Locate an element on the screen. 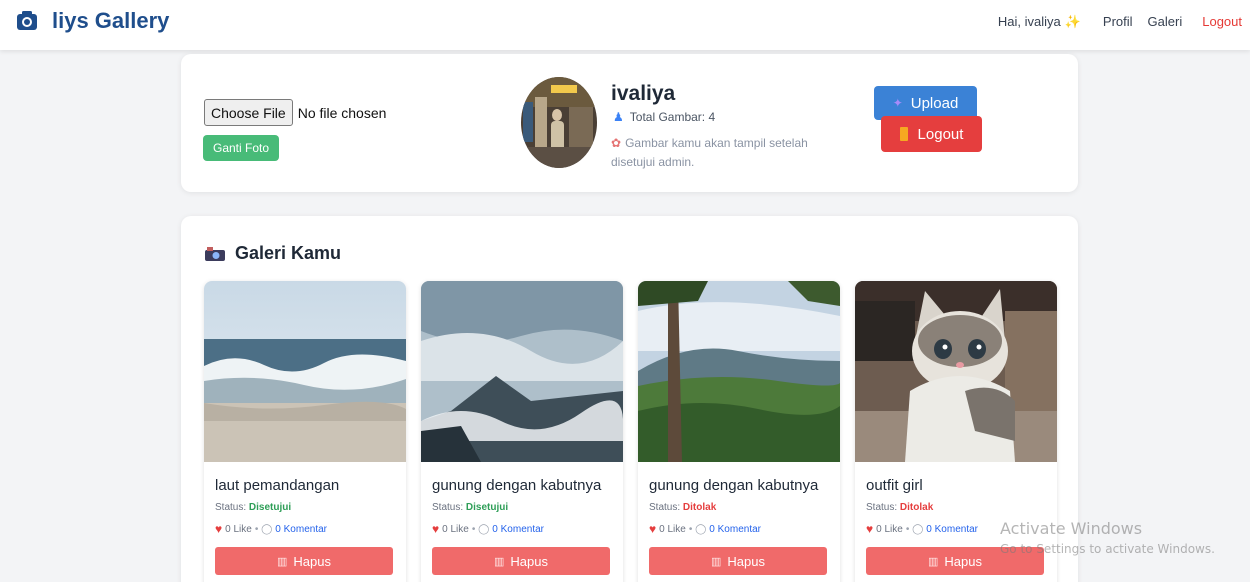 This screenshot has width=1250, height=582. brand: liys Gallery is located at coordinates (92, 21).